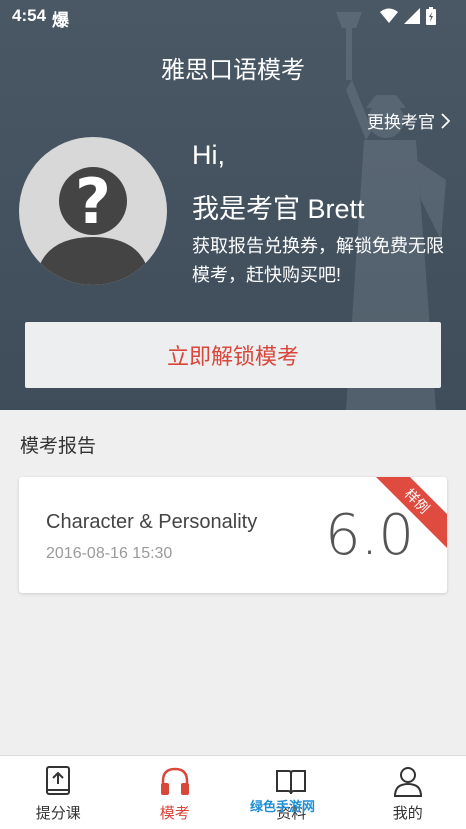  I want to click on tab-materials: 资料, so click(291, 792).